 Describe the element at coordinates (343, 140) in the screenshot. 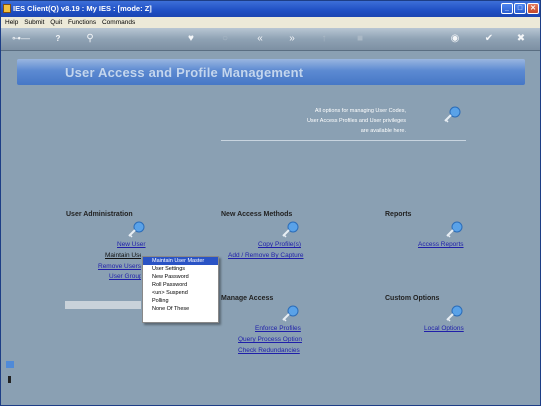

I see `divider` at that location.